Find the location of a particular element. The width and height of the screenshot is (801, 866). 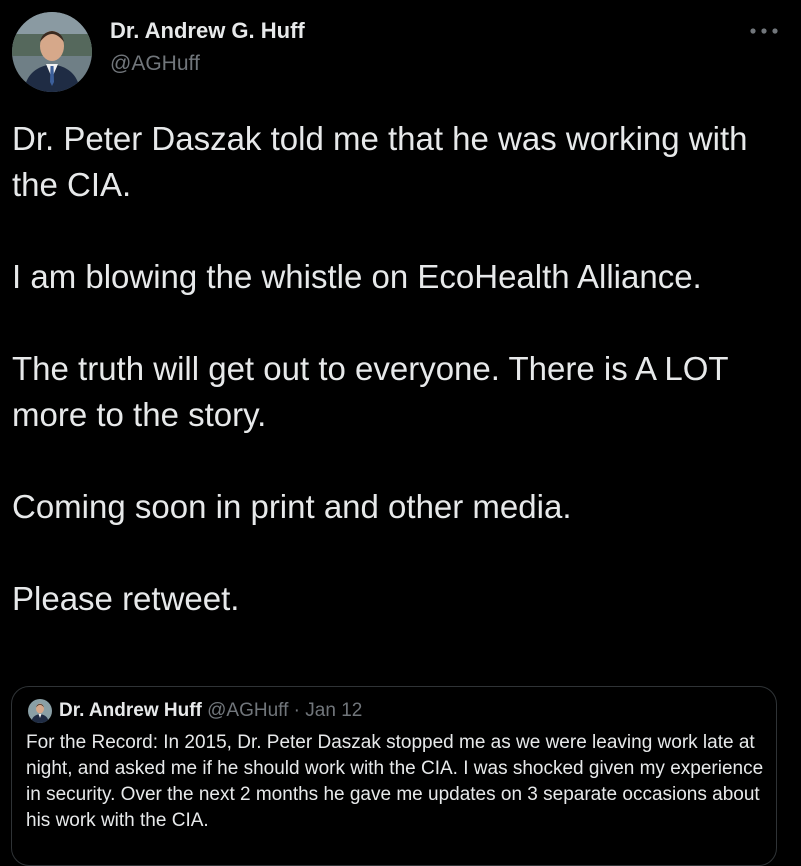

more-options-button is located at coordinates (764, 31).